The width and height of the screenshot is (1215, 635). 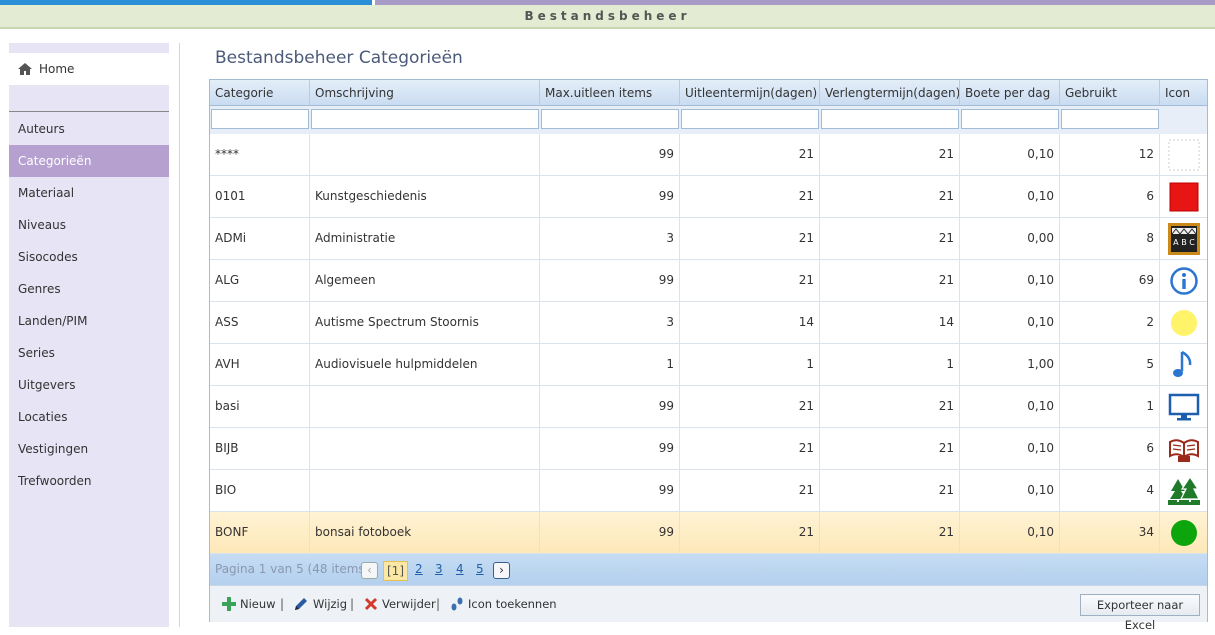 I want to click on table-cell: ADMi, so click(x=260, y=238).